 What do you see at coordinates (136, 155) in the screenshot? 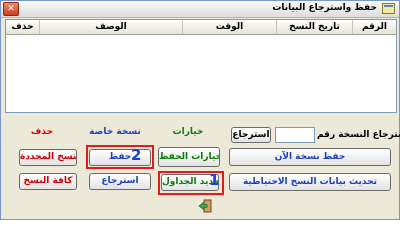
I see `marker-number-2: 2` at bounding box center [136, 155].